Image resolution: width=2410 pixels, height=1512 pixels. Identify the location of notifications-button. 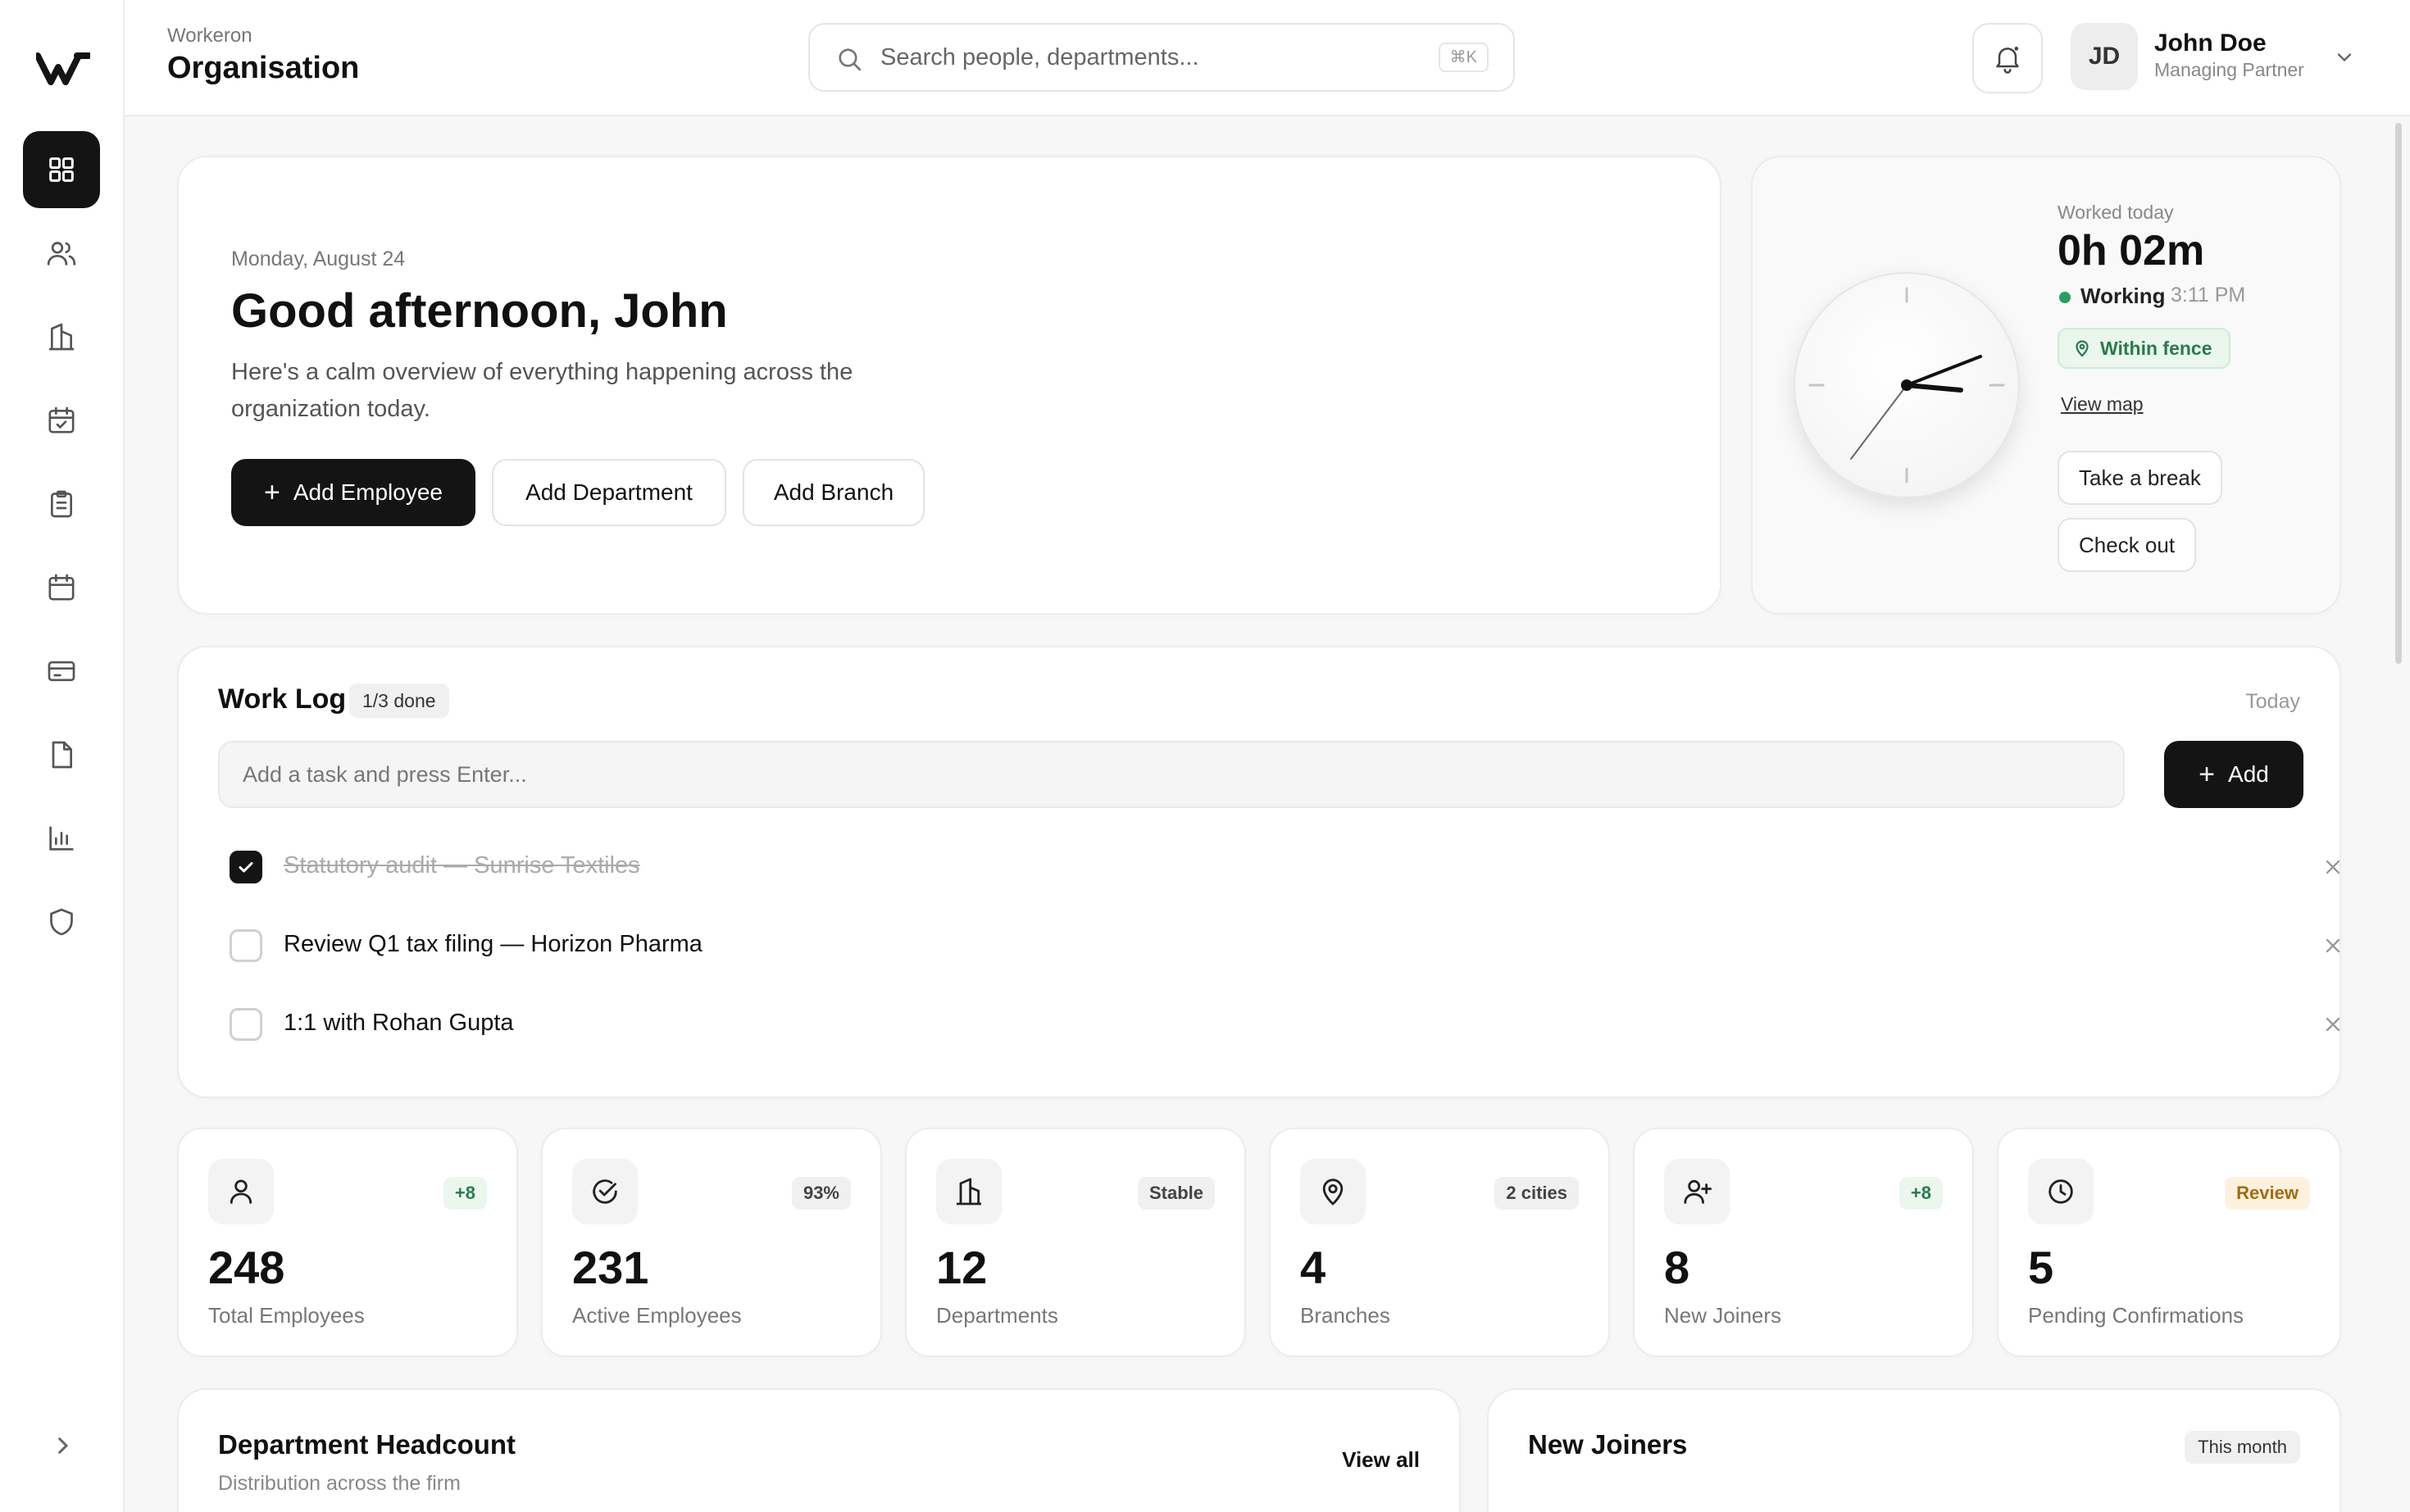
(2008, 58).